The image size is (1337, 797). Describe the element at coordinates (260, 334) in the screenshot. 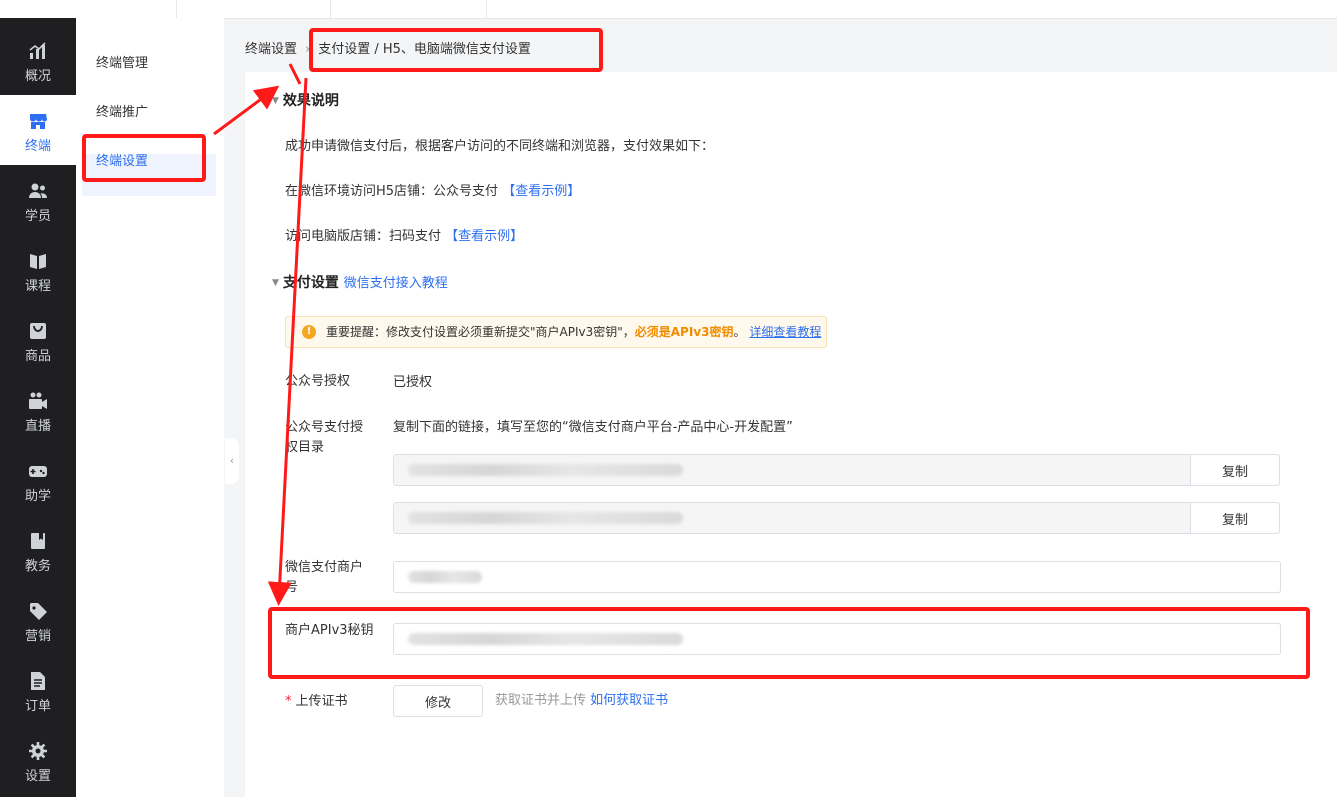

I see `annotation-arrows` at that location.